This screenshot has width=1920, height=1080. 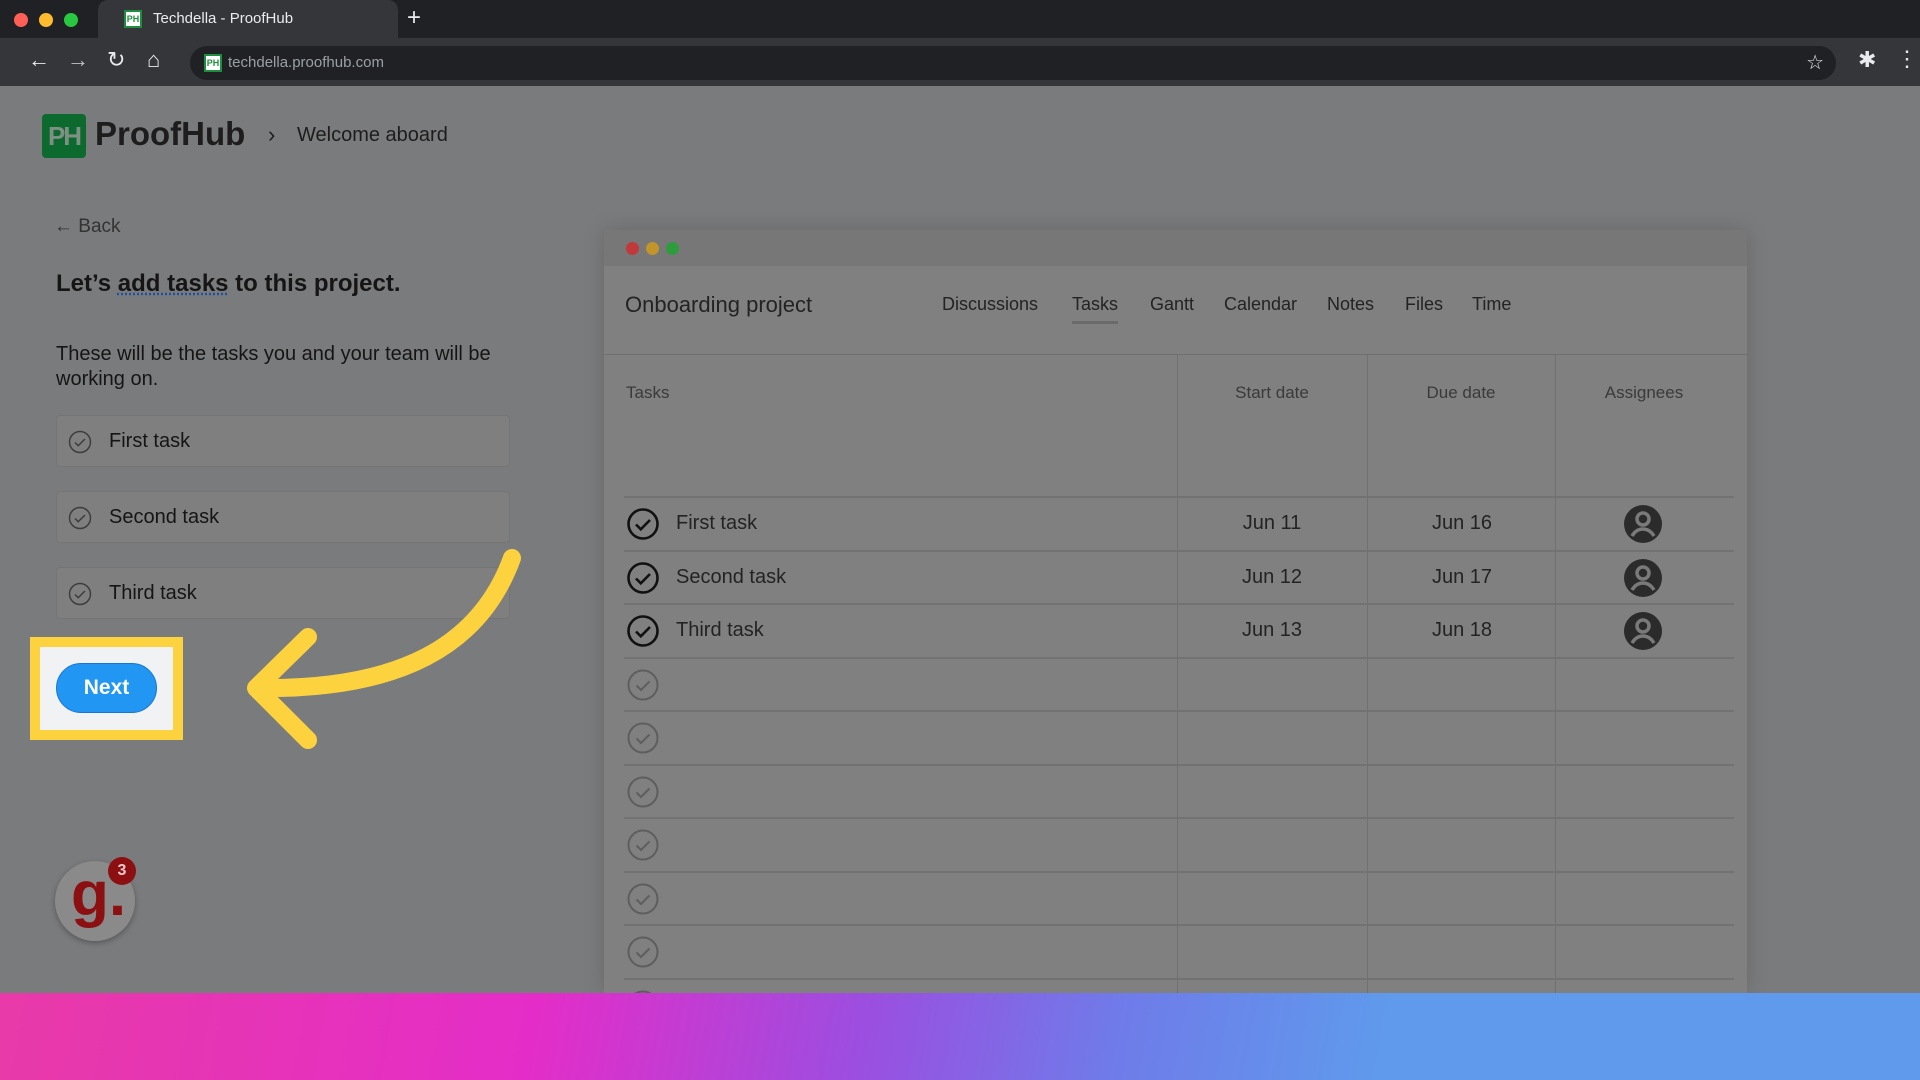 I want to click on tab-notes: Notes, so click(x=1351, y=304).